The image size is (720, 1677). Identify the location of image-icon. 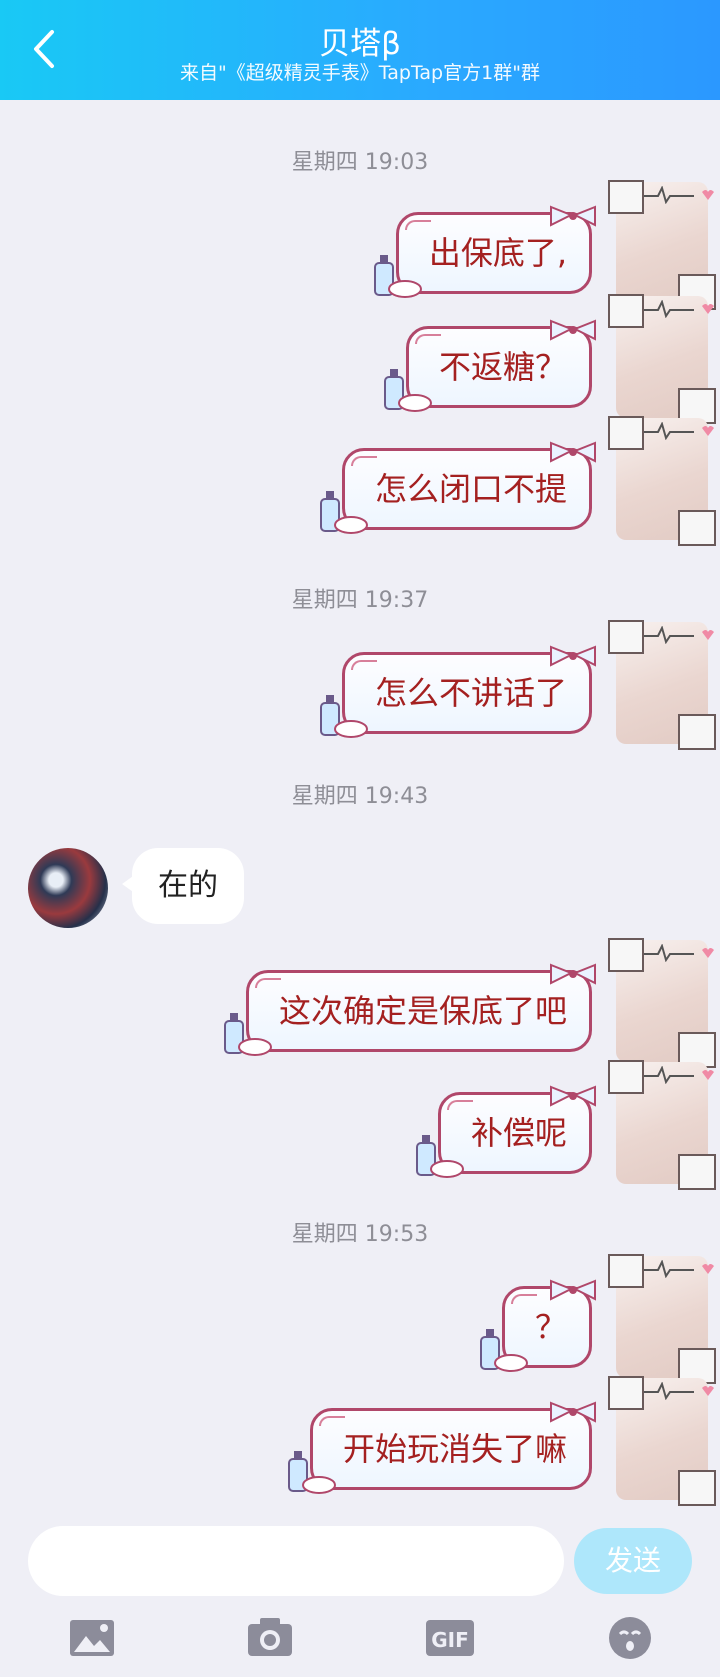
(92, 1638).